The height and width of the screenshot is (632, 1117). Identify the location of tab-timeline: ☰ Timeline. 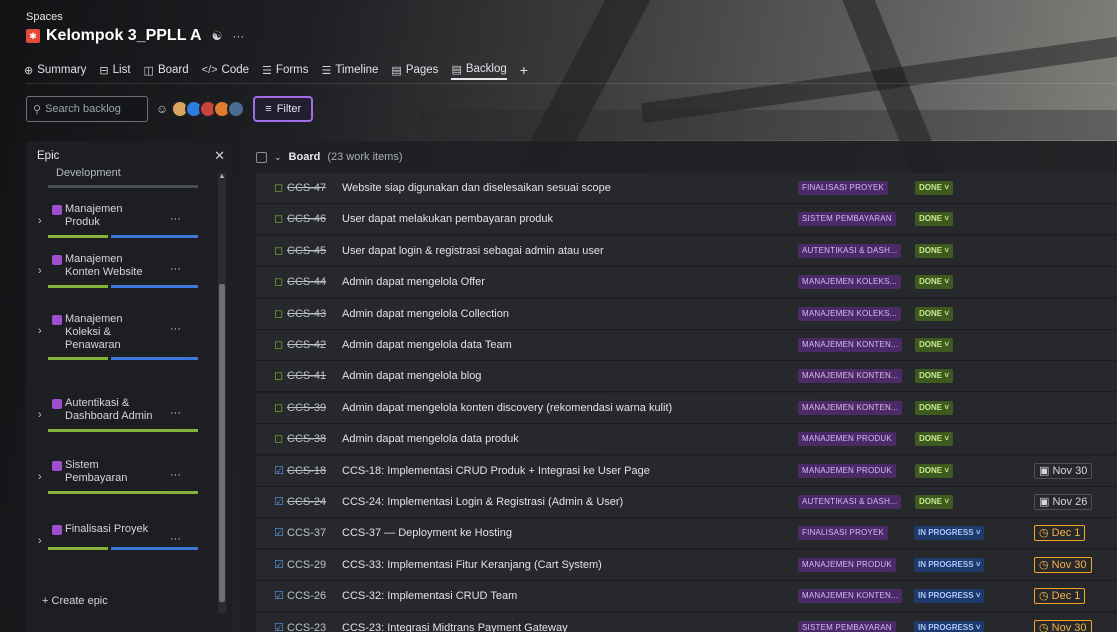
(350, 71).